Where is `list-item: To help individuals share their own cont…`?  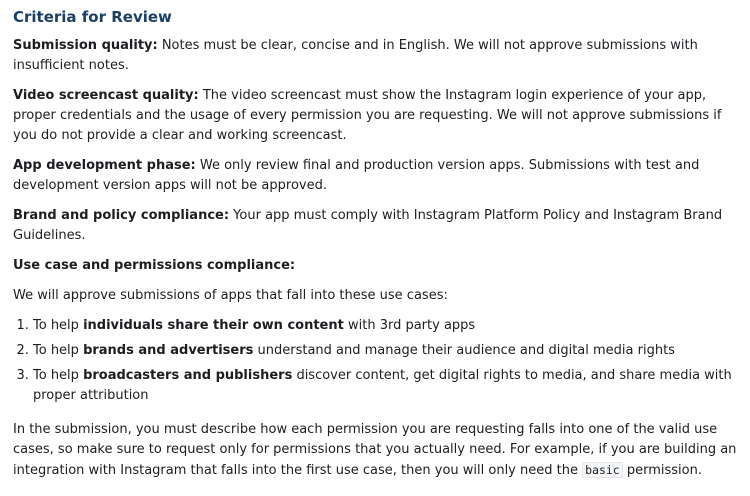 list-item: To help individuals share their own cont… is located at coordinates (387, 326).